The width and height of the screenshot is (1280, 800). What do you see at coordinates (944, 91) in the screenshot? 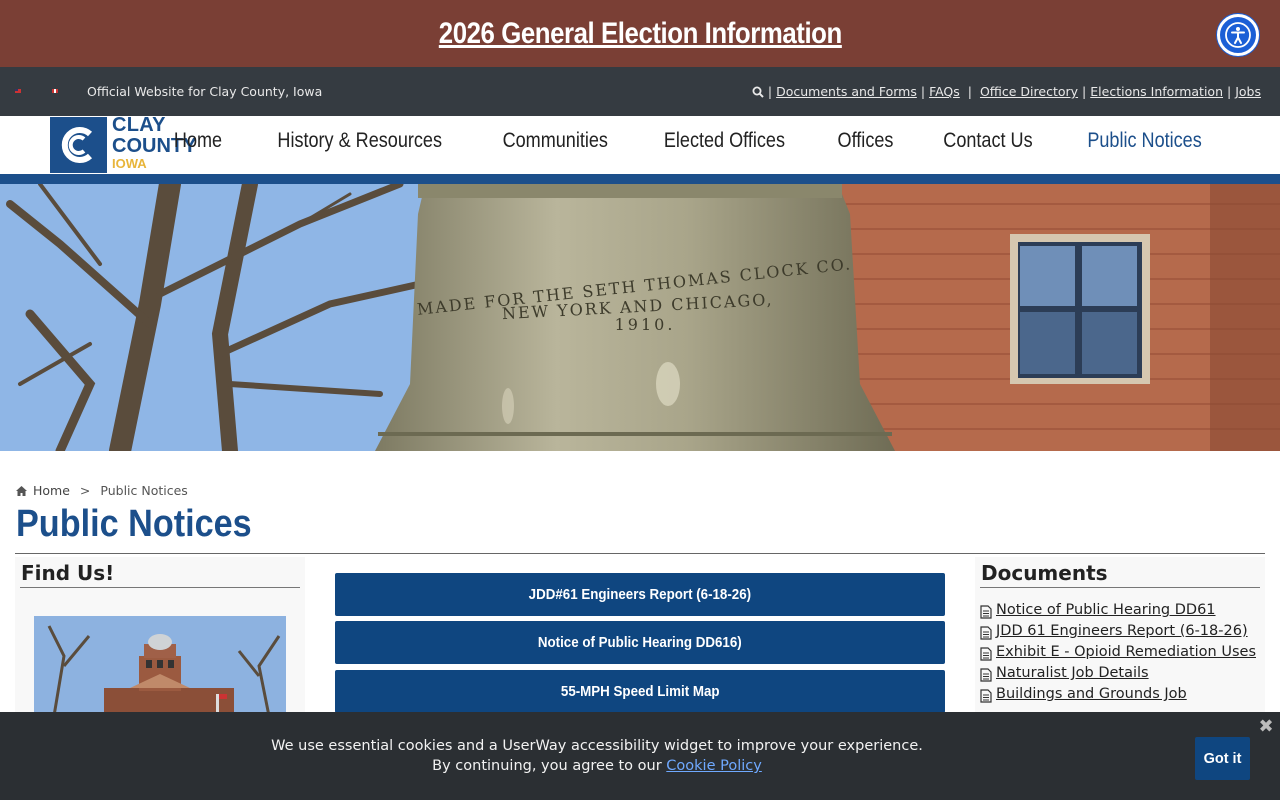
I see `faqs-link: FAQs` at bounding box center [944, 91].